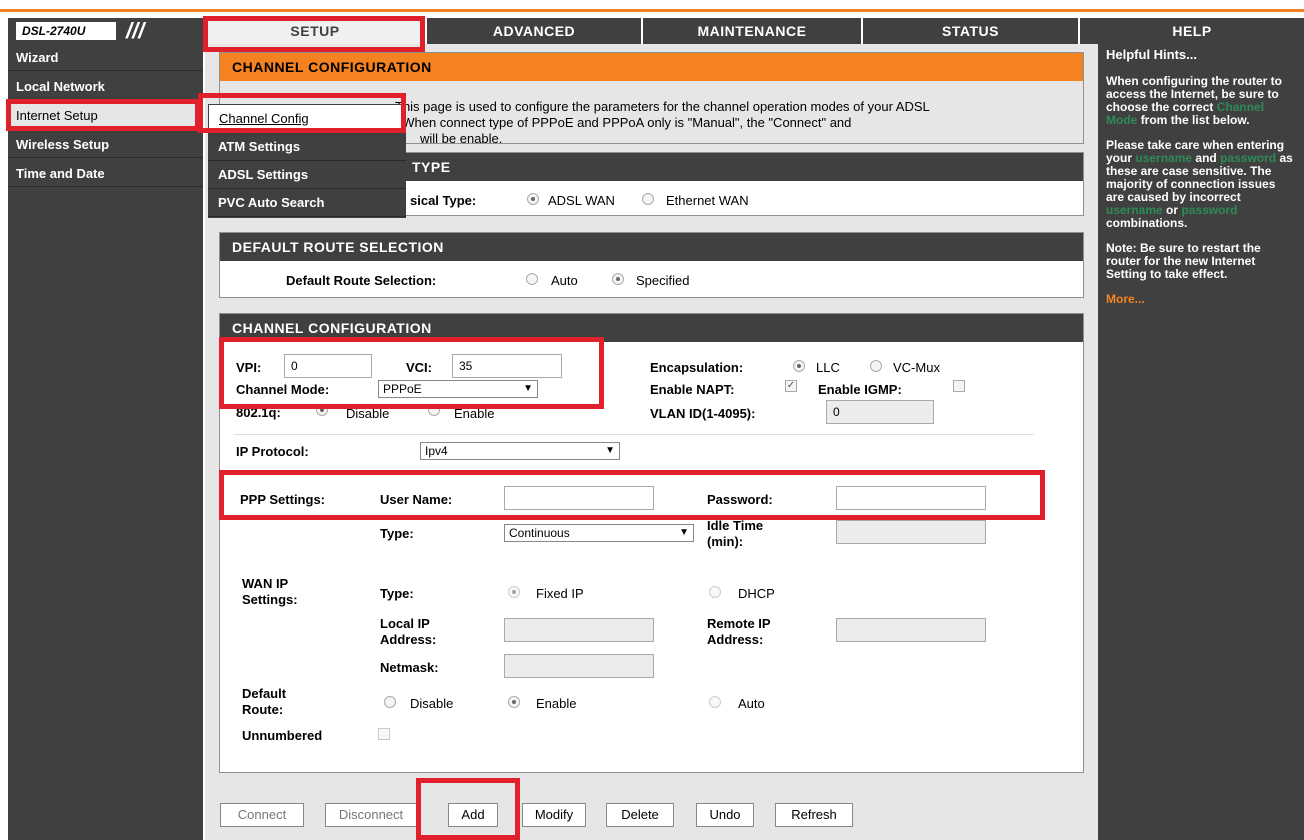 This screenshot has height=840, width=1304. I want to click on tab-setup: SETUP, so click(315, 31).